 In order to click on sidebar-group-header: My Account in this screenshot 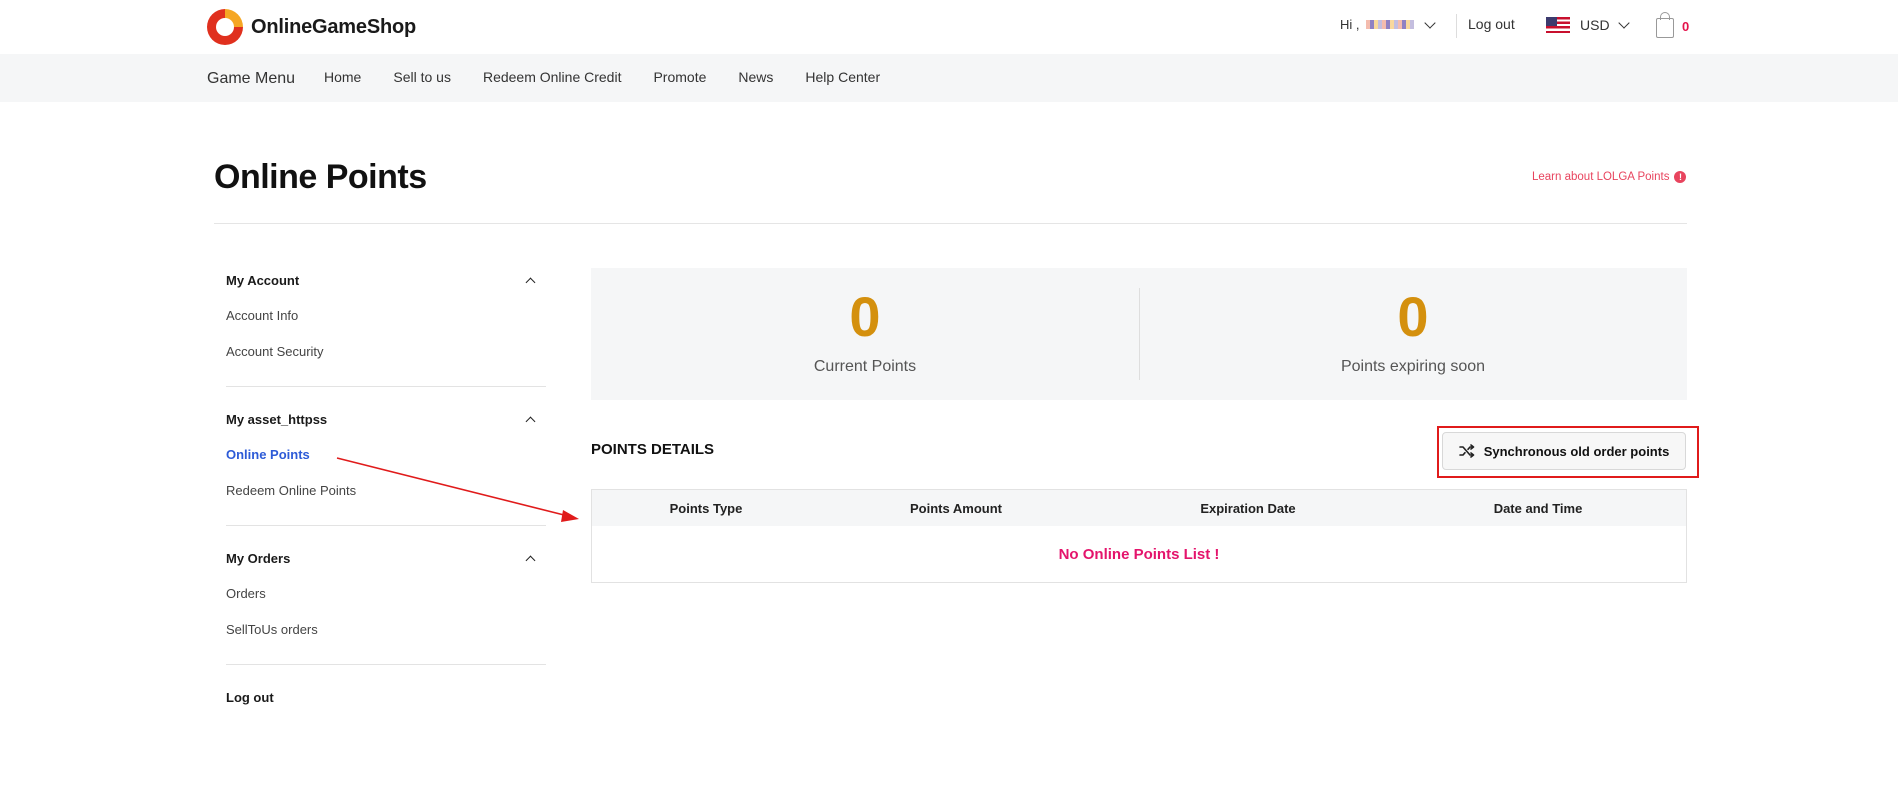, I will do `click(386, 280)`.